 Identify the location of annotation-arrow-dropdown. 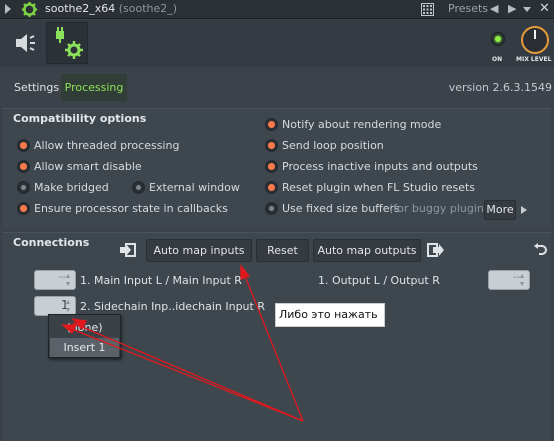
(188, 375).